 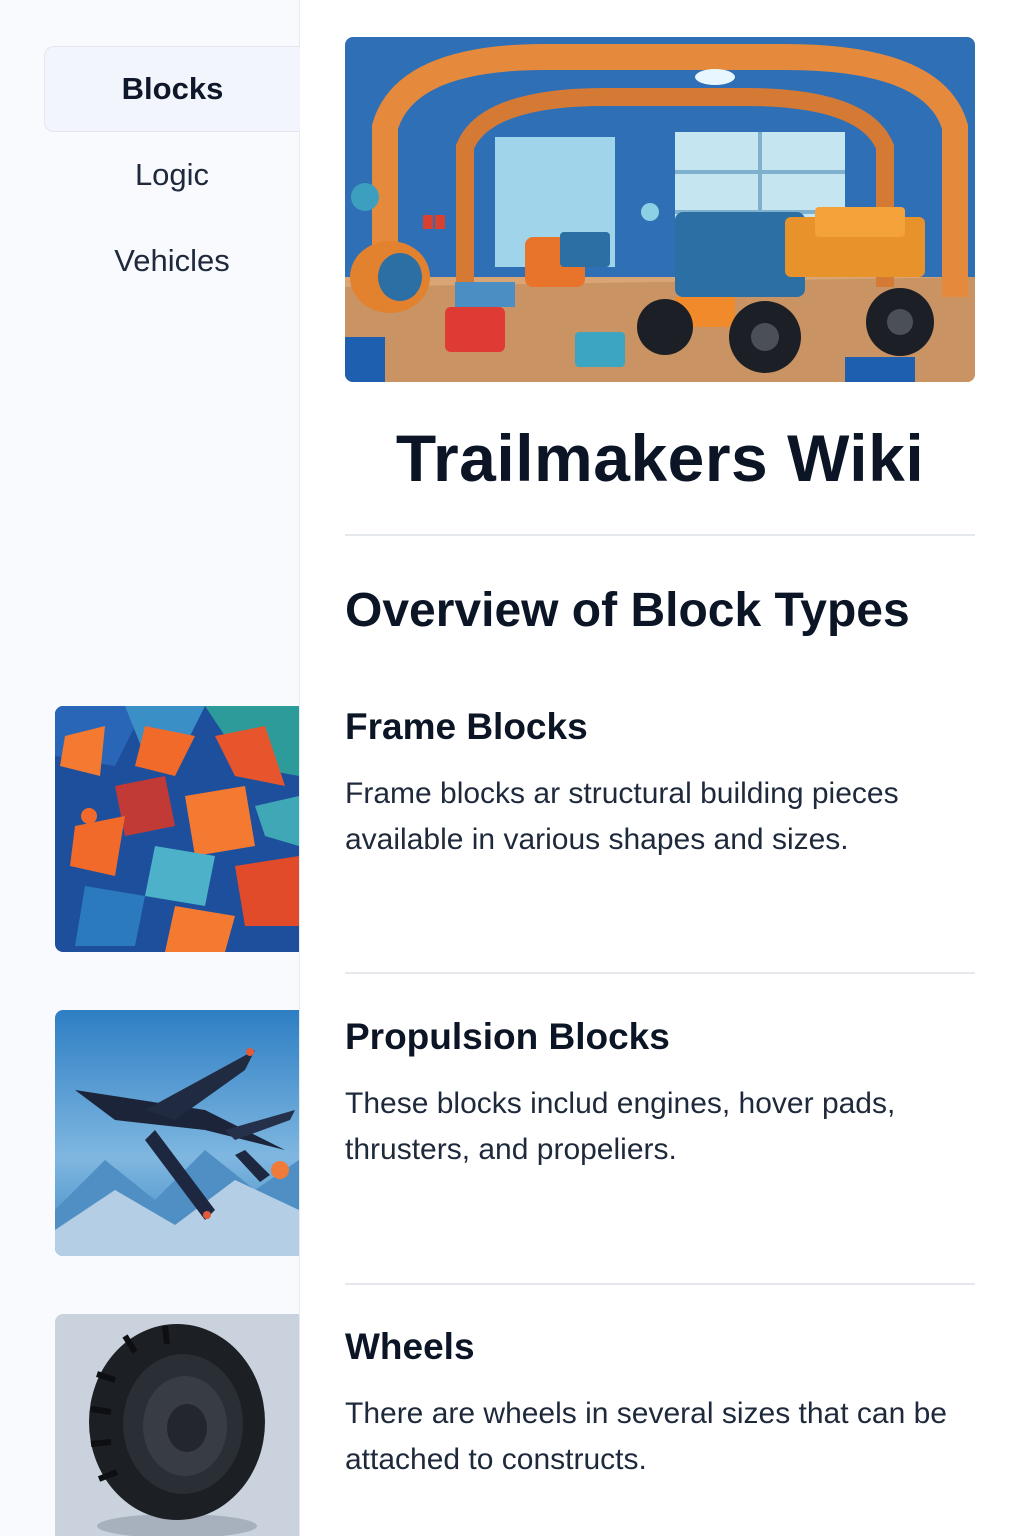 I want to click on sidebar-item-label: Logic, so click(x=172, y=174).